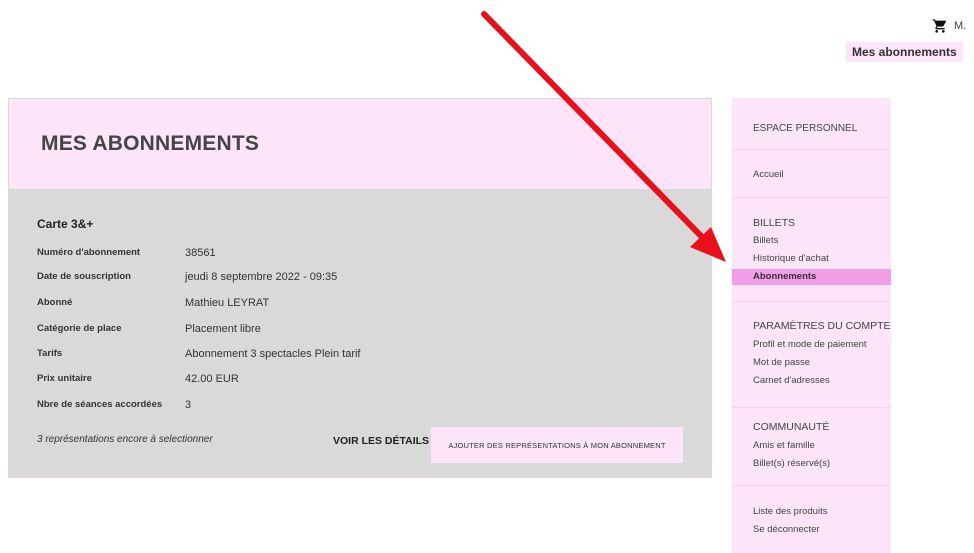 This screenshot has height=553, width=974. Describe the element at coordinates (100, 404) in the screenshot. I see `field-label: Nbre de séances accordées` at that location.